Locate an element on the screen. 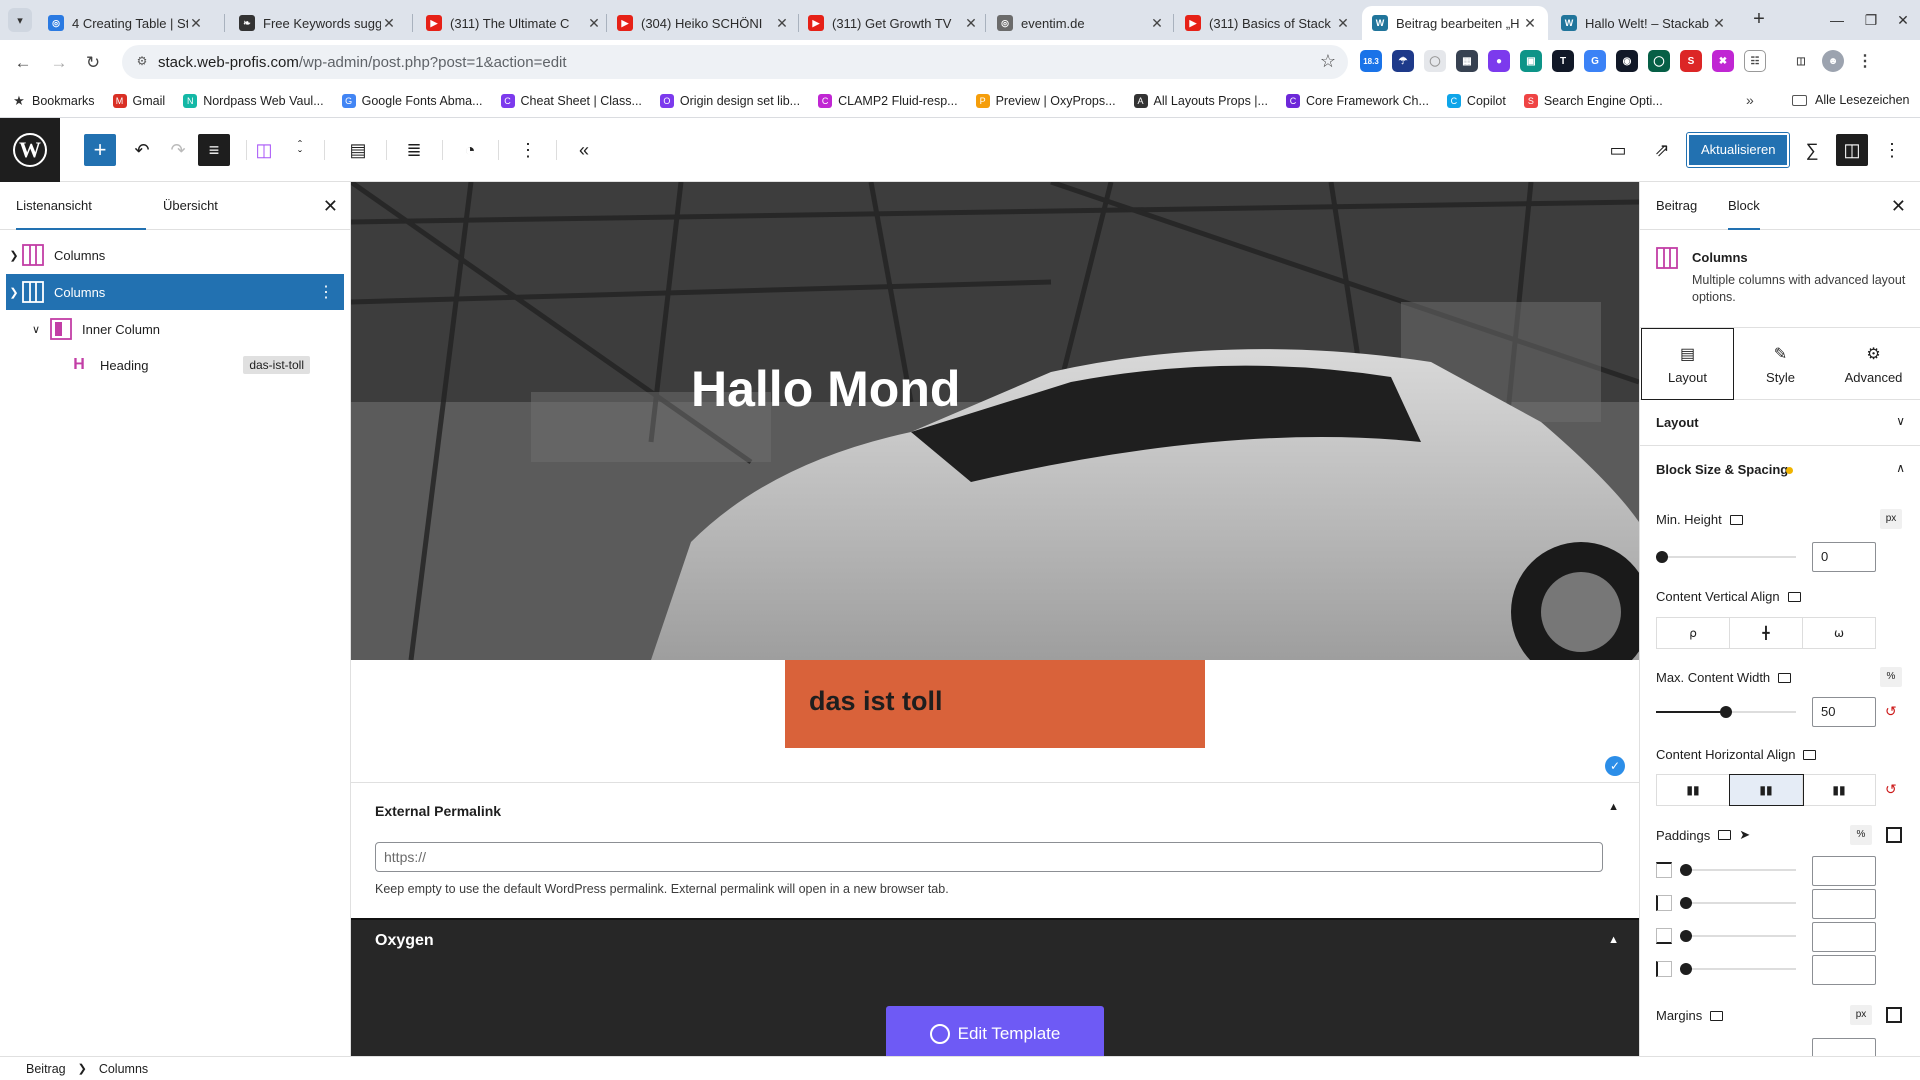 This screenshot has height=1080, width=1920. bookmarks-overflow-icon: » is located at coordinates (1750, 100).